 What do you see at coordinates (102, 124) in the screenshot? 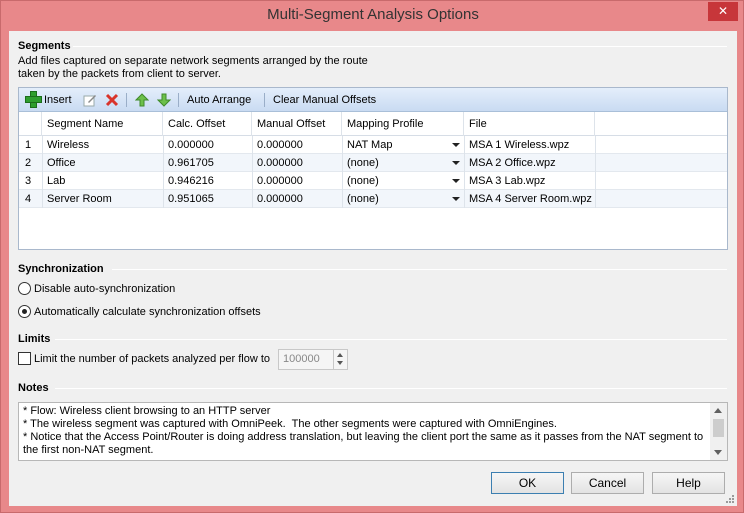
I see `column-header-segment-name: Segment Name` at bounding box center [102, 124].